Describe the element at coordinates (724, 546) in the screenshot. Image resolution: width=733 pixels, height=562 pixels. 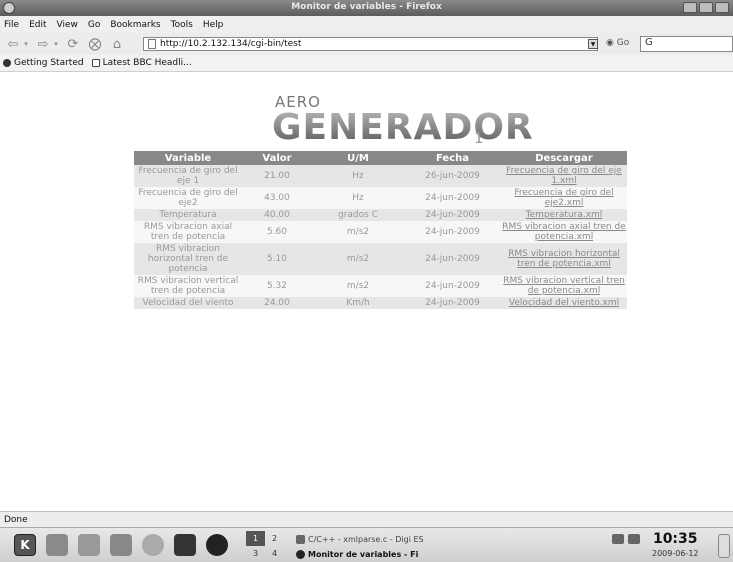
I see `panel-hide-button` at that location.